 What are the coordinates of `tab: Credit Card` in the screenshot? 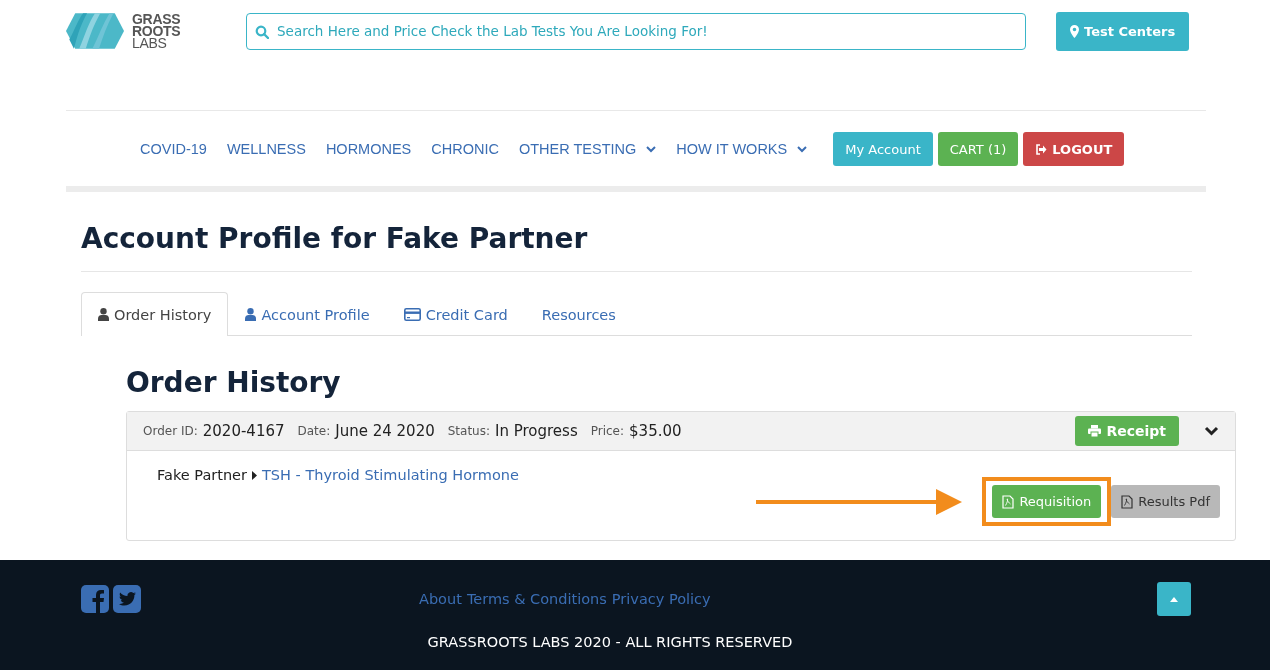 It's located at (455, 314).